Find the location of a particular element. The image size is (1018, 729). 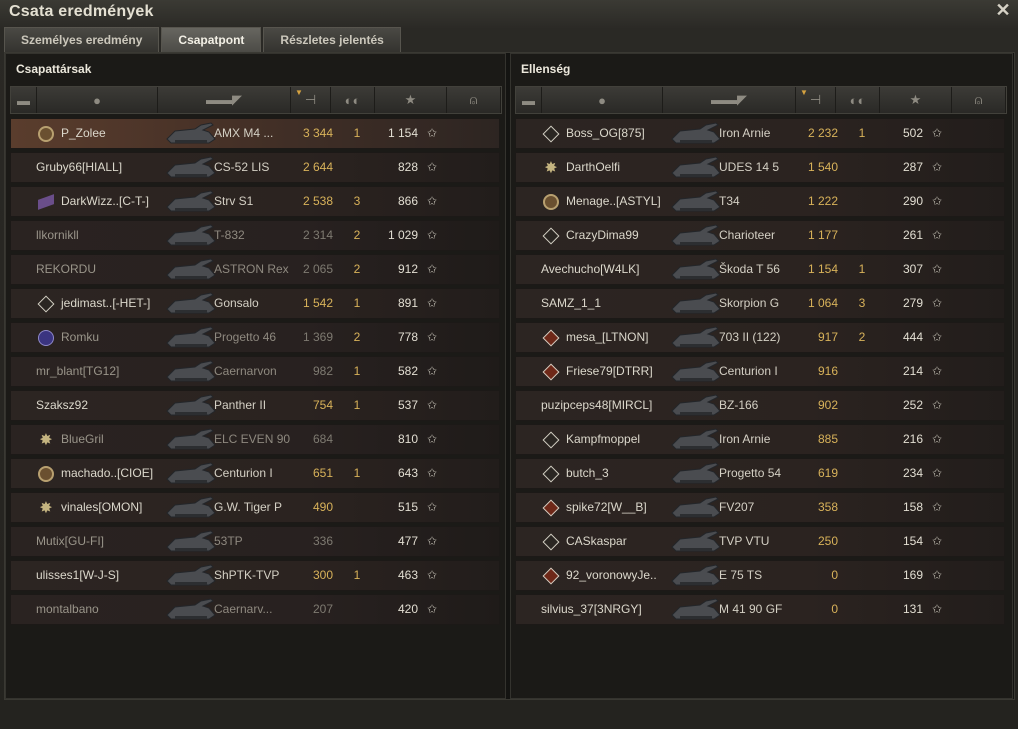

player-row: ✸ vinales[OMON] G.W. Tiger P 490 515 ✩ is located at coordinates (255, 507).